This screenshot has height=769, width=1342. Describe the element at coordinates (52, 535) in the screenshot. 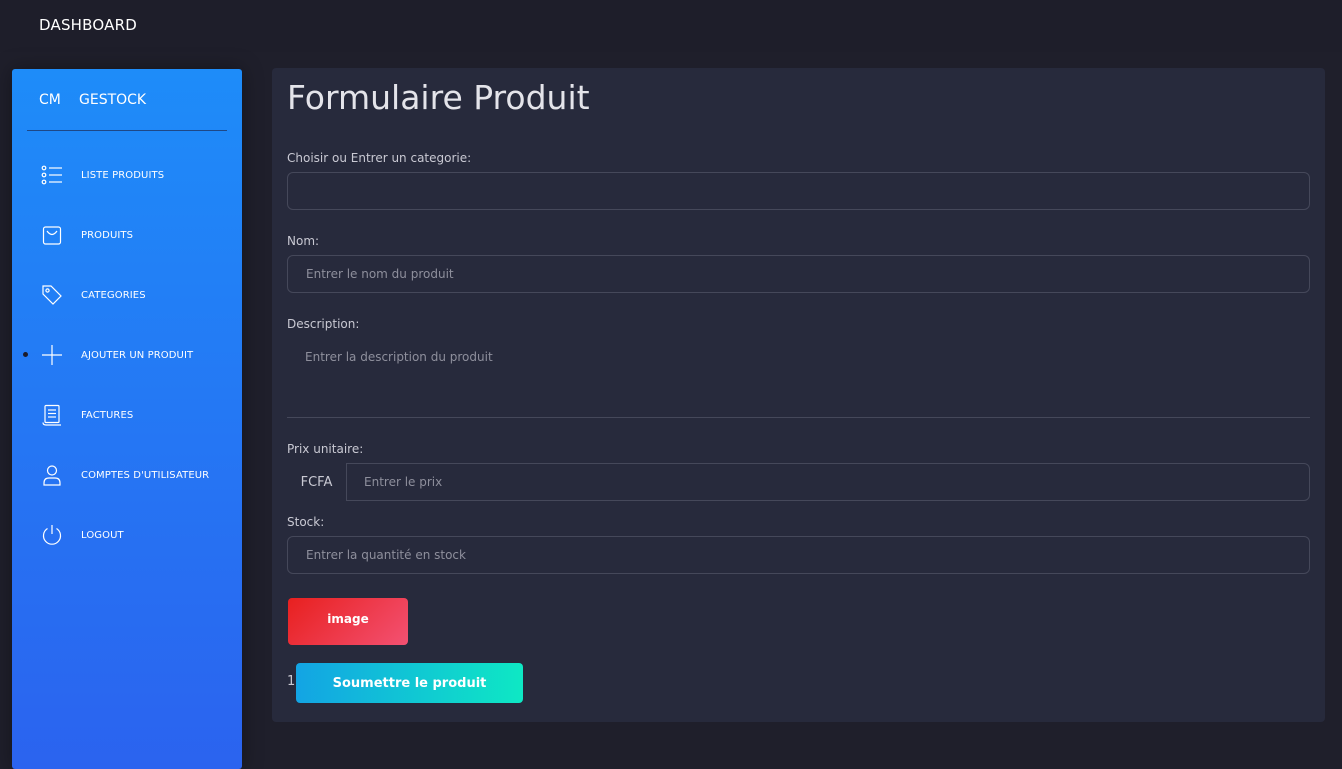

I see `power-icon` at that location.